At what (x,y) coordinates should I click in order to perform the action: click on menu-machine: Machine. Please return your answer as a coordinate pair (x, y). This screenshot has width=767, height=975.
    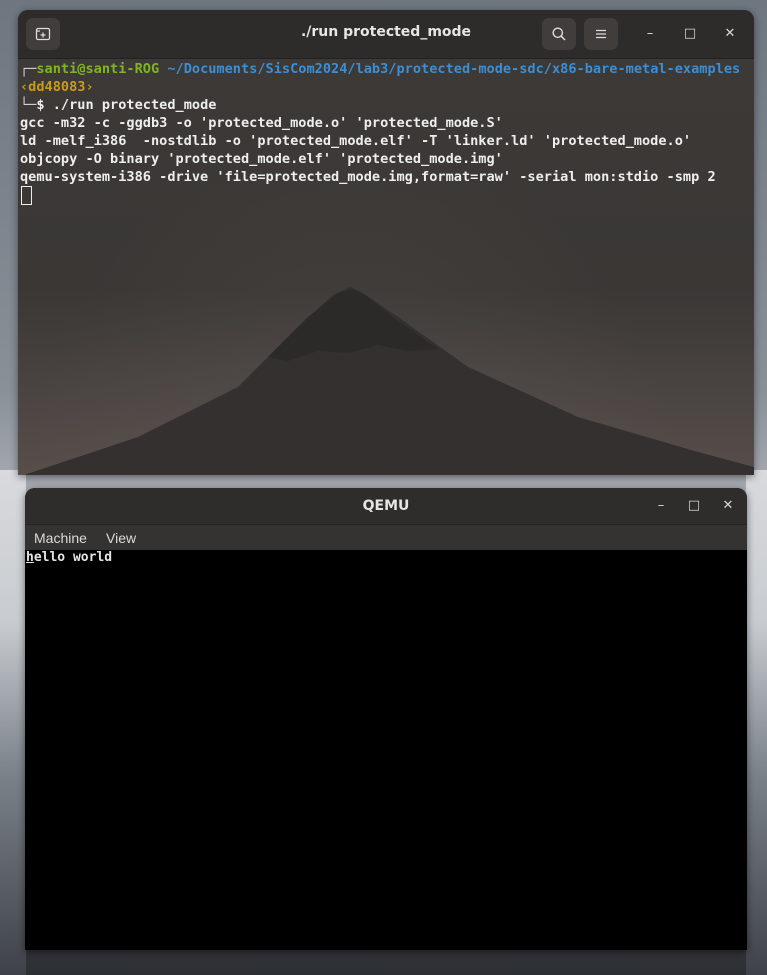
    Looking at the image, I should click on (60, 538).